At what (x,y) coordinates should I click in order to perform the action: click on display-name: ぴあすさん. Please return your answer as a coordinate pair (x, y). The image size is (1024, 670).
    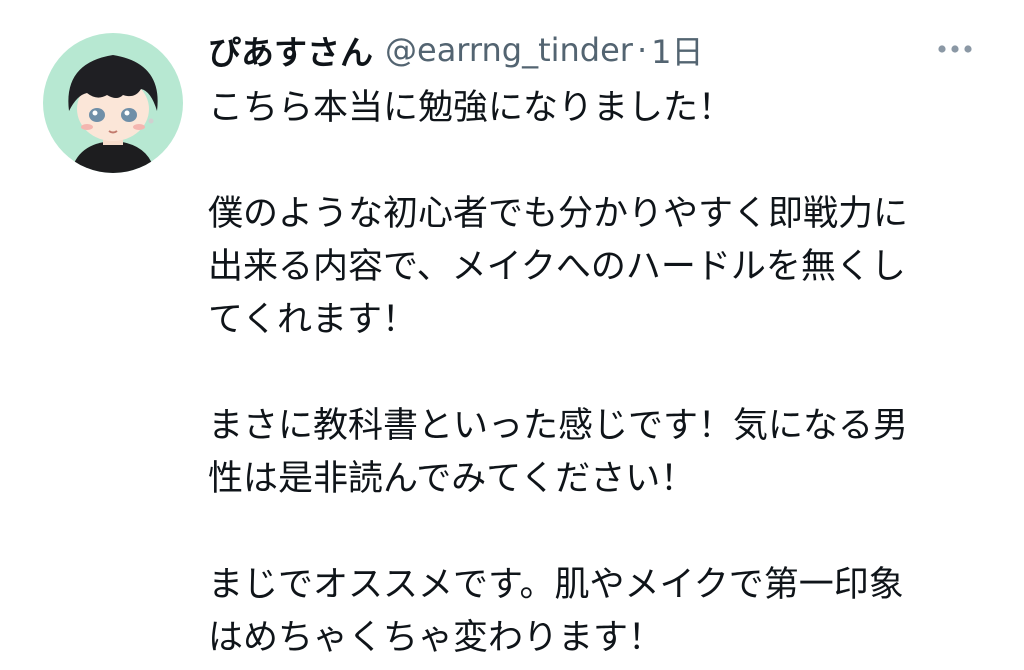
    Looking at the image, I should click on (290, 50).